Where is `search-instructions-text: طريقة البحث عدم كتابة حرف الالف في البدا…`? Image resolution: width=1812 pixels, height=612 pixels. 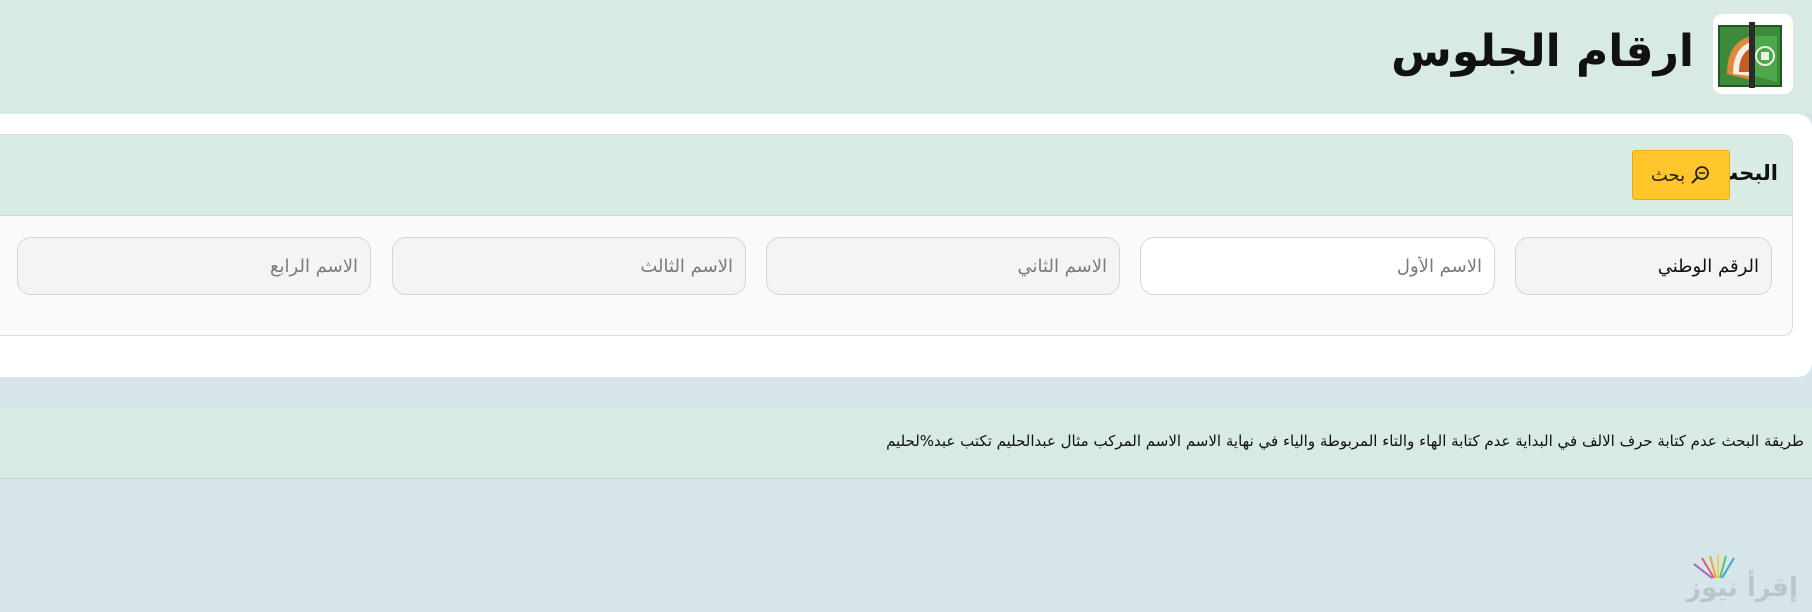
search-instructions-text: طريقة البحث عدم كتابة حرف الالف في البدا… is located at coordinates (1345, 441).